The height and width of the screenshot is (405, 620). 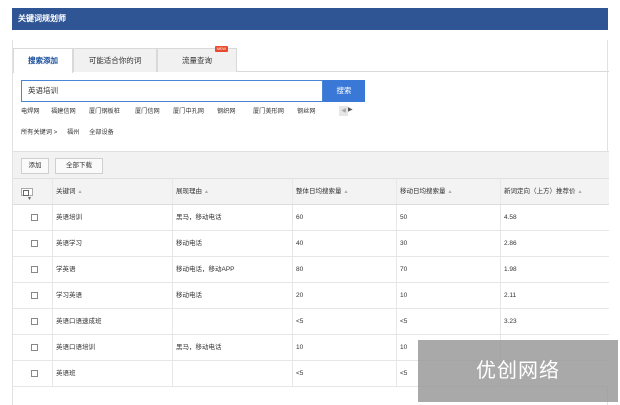 What do you see at coordinates (104, 110) in the screenshot?
I see `quick-link: 厦门钢板桩` at bounding box center [104, 110].